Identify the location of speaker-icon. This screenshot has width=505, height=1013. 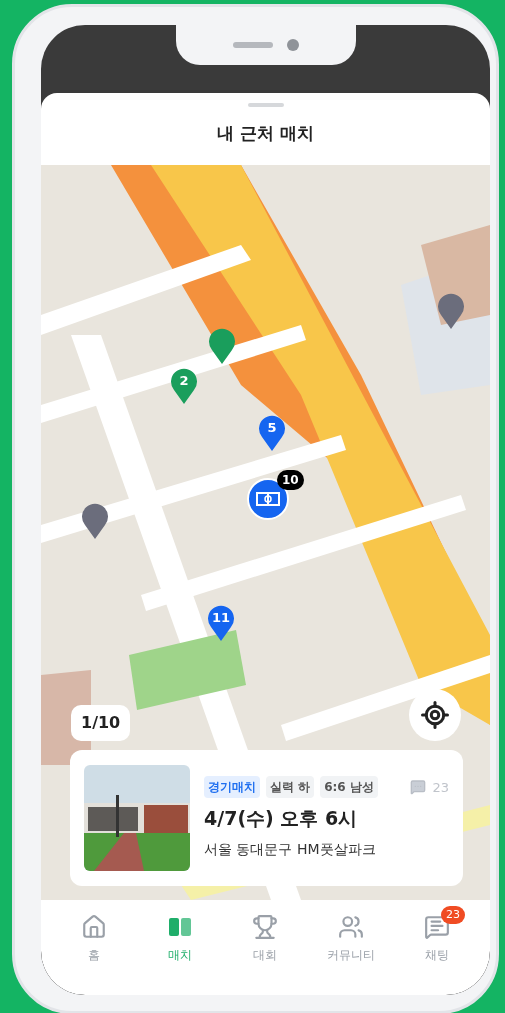
(252, 45).